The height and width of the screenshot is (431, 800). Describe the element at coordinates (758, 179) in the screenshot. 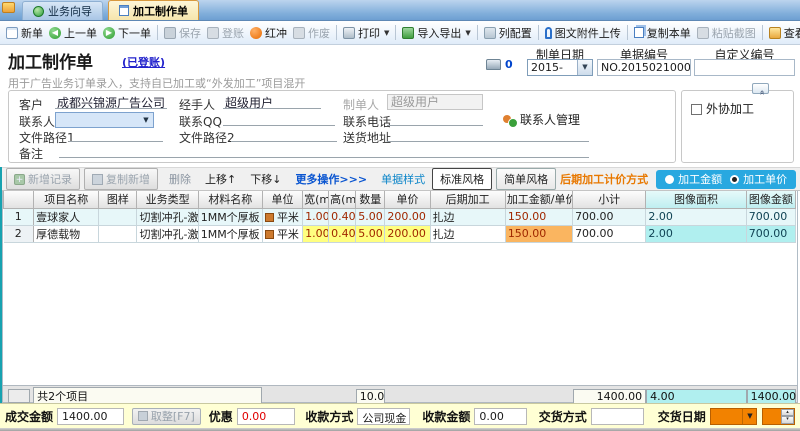

I see `pricing-unit-price-radio: 加工单价` at that location.